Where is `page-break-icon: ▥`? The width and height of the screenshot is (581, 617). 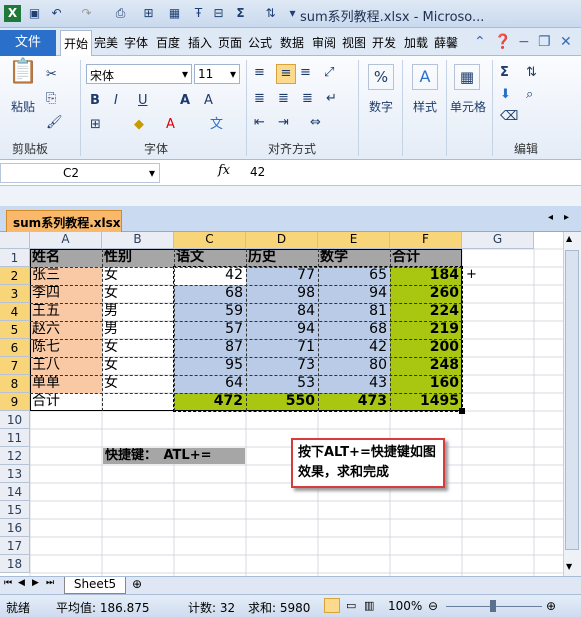 page-break-icon: ▥ is located at coordinates (369, 605).